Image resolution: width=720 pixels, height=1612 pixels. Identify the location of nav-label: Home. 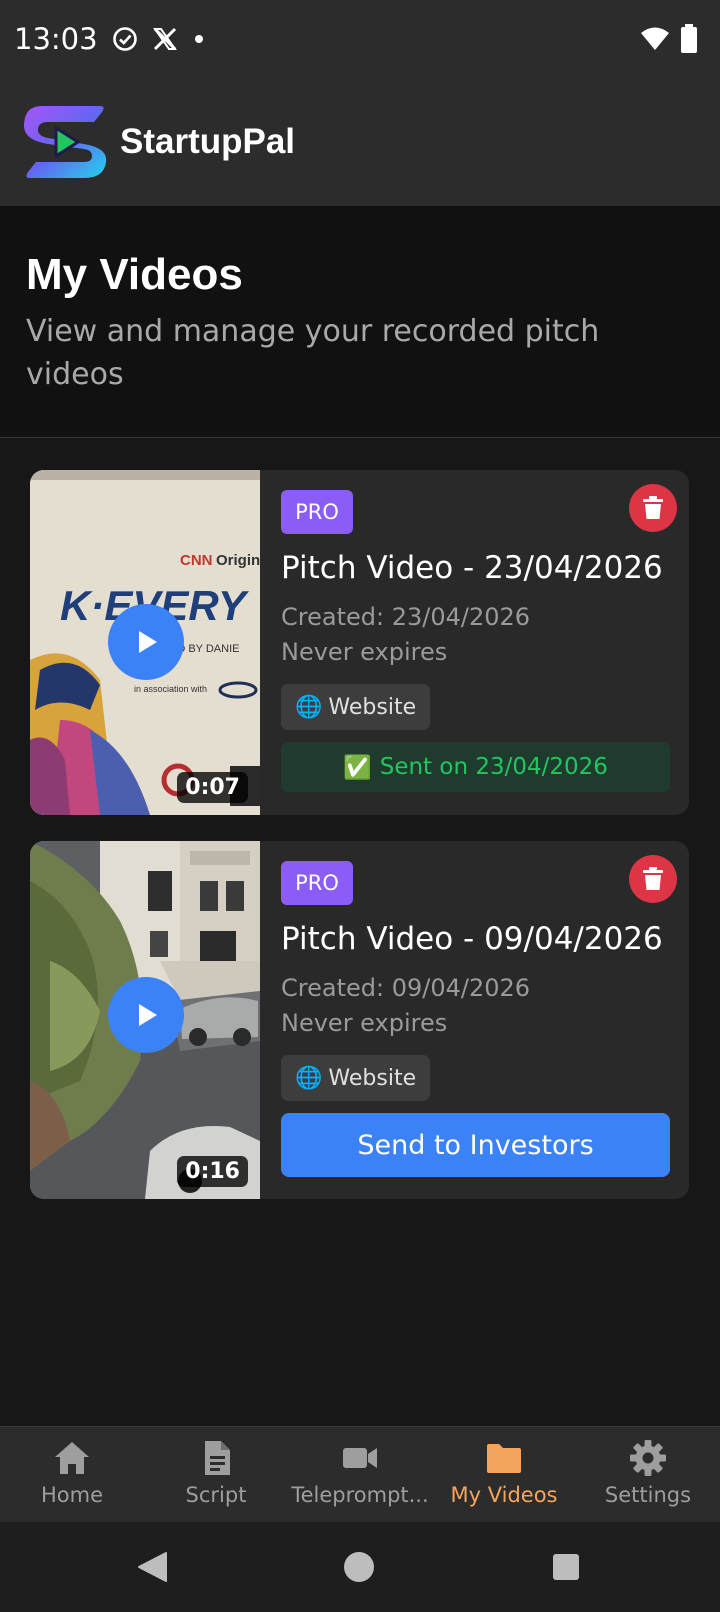
(71, 1495).